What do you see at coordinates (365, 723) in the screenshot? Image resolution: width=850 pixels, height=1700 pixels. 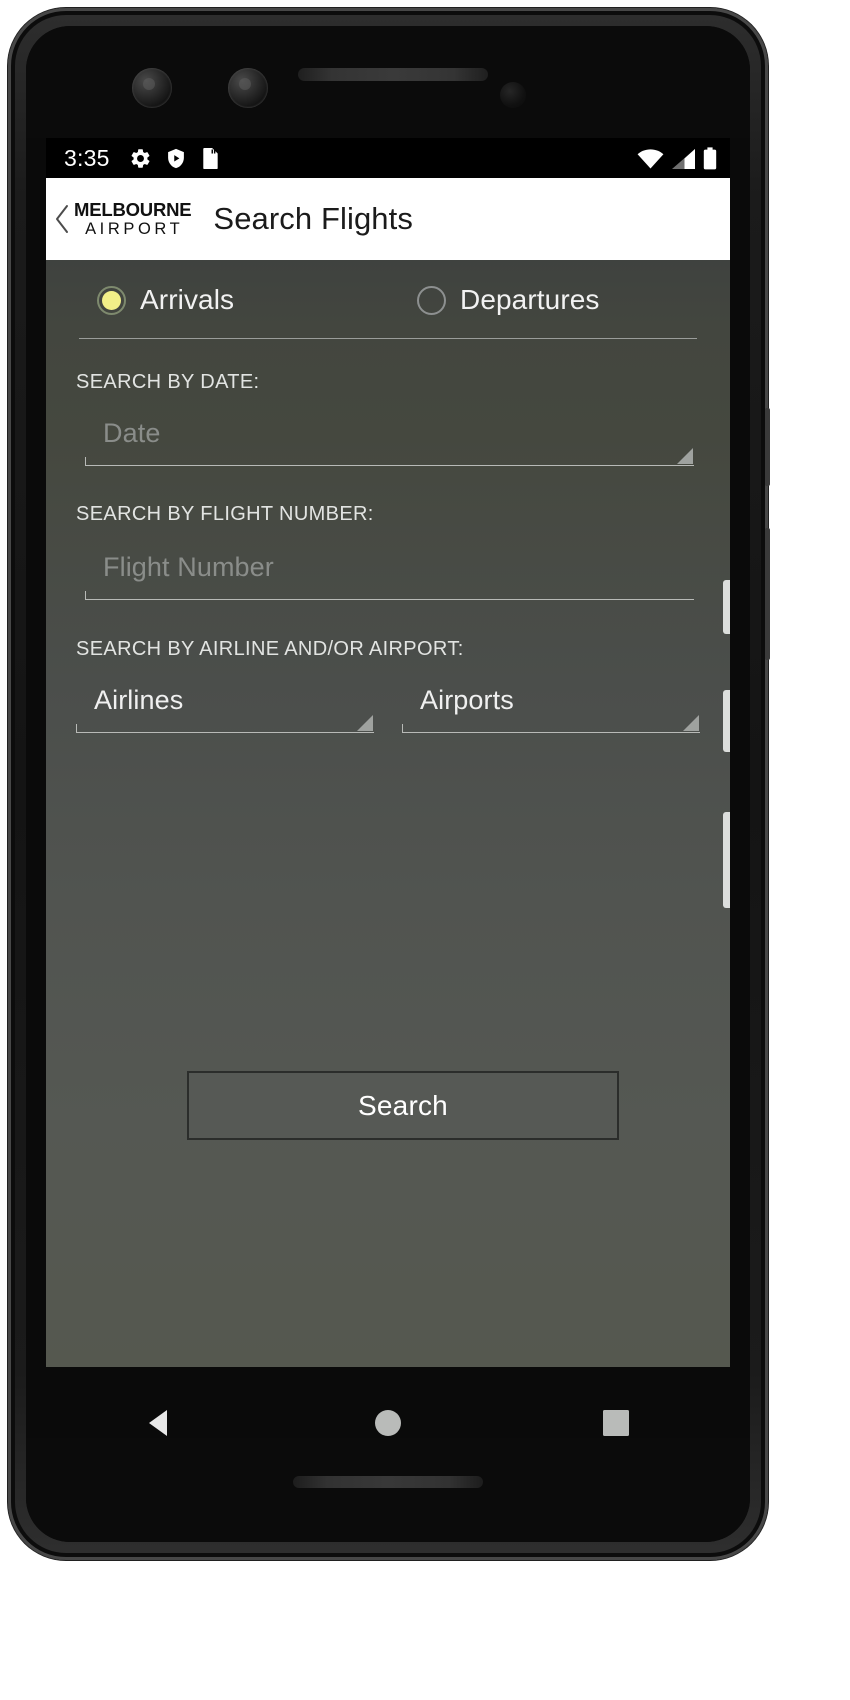 I see `airlines-spinner-dropdown-triangle-icon` at bounding box center [365, 723].